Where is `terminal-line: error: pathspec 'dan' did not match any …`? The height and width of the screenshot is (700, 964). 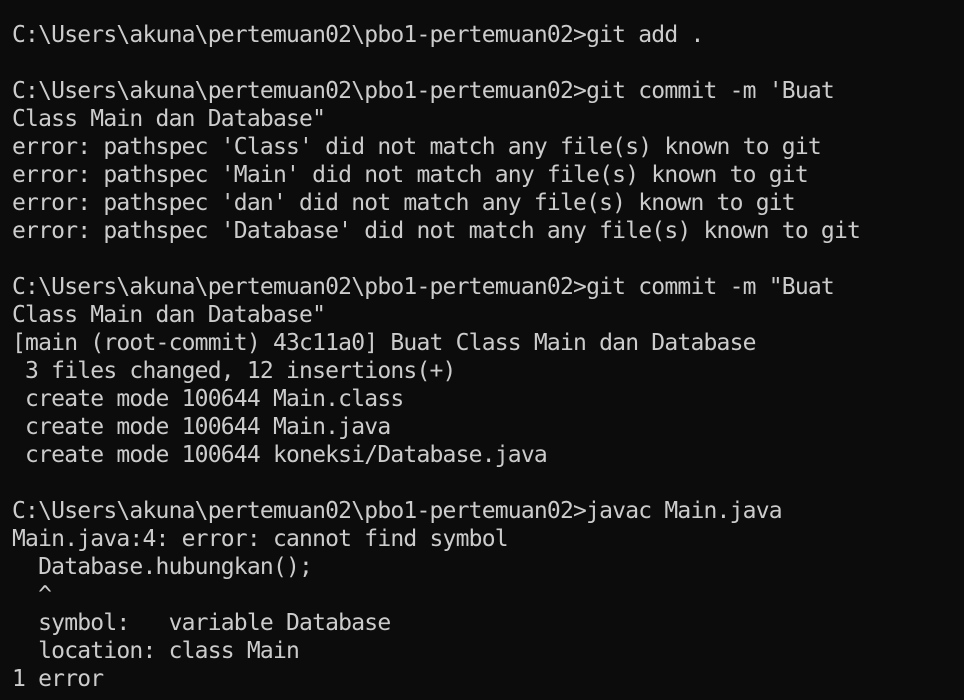
terminal-line: error: pathspec 'dan' did not match any … is located at coordinates (404, 203).